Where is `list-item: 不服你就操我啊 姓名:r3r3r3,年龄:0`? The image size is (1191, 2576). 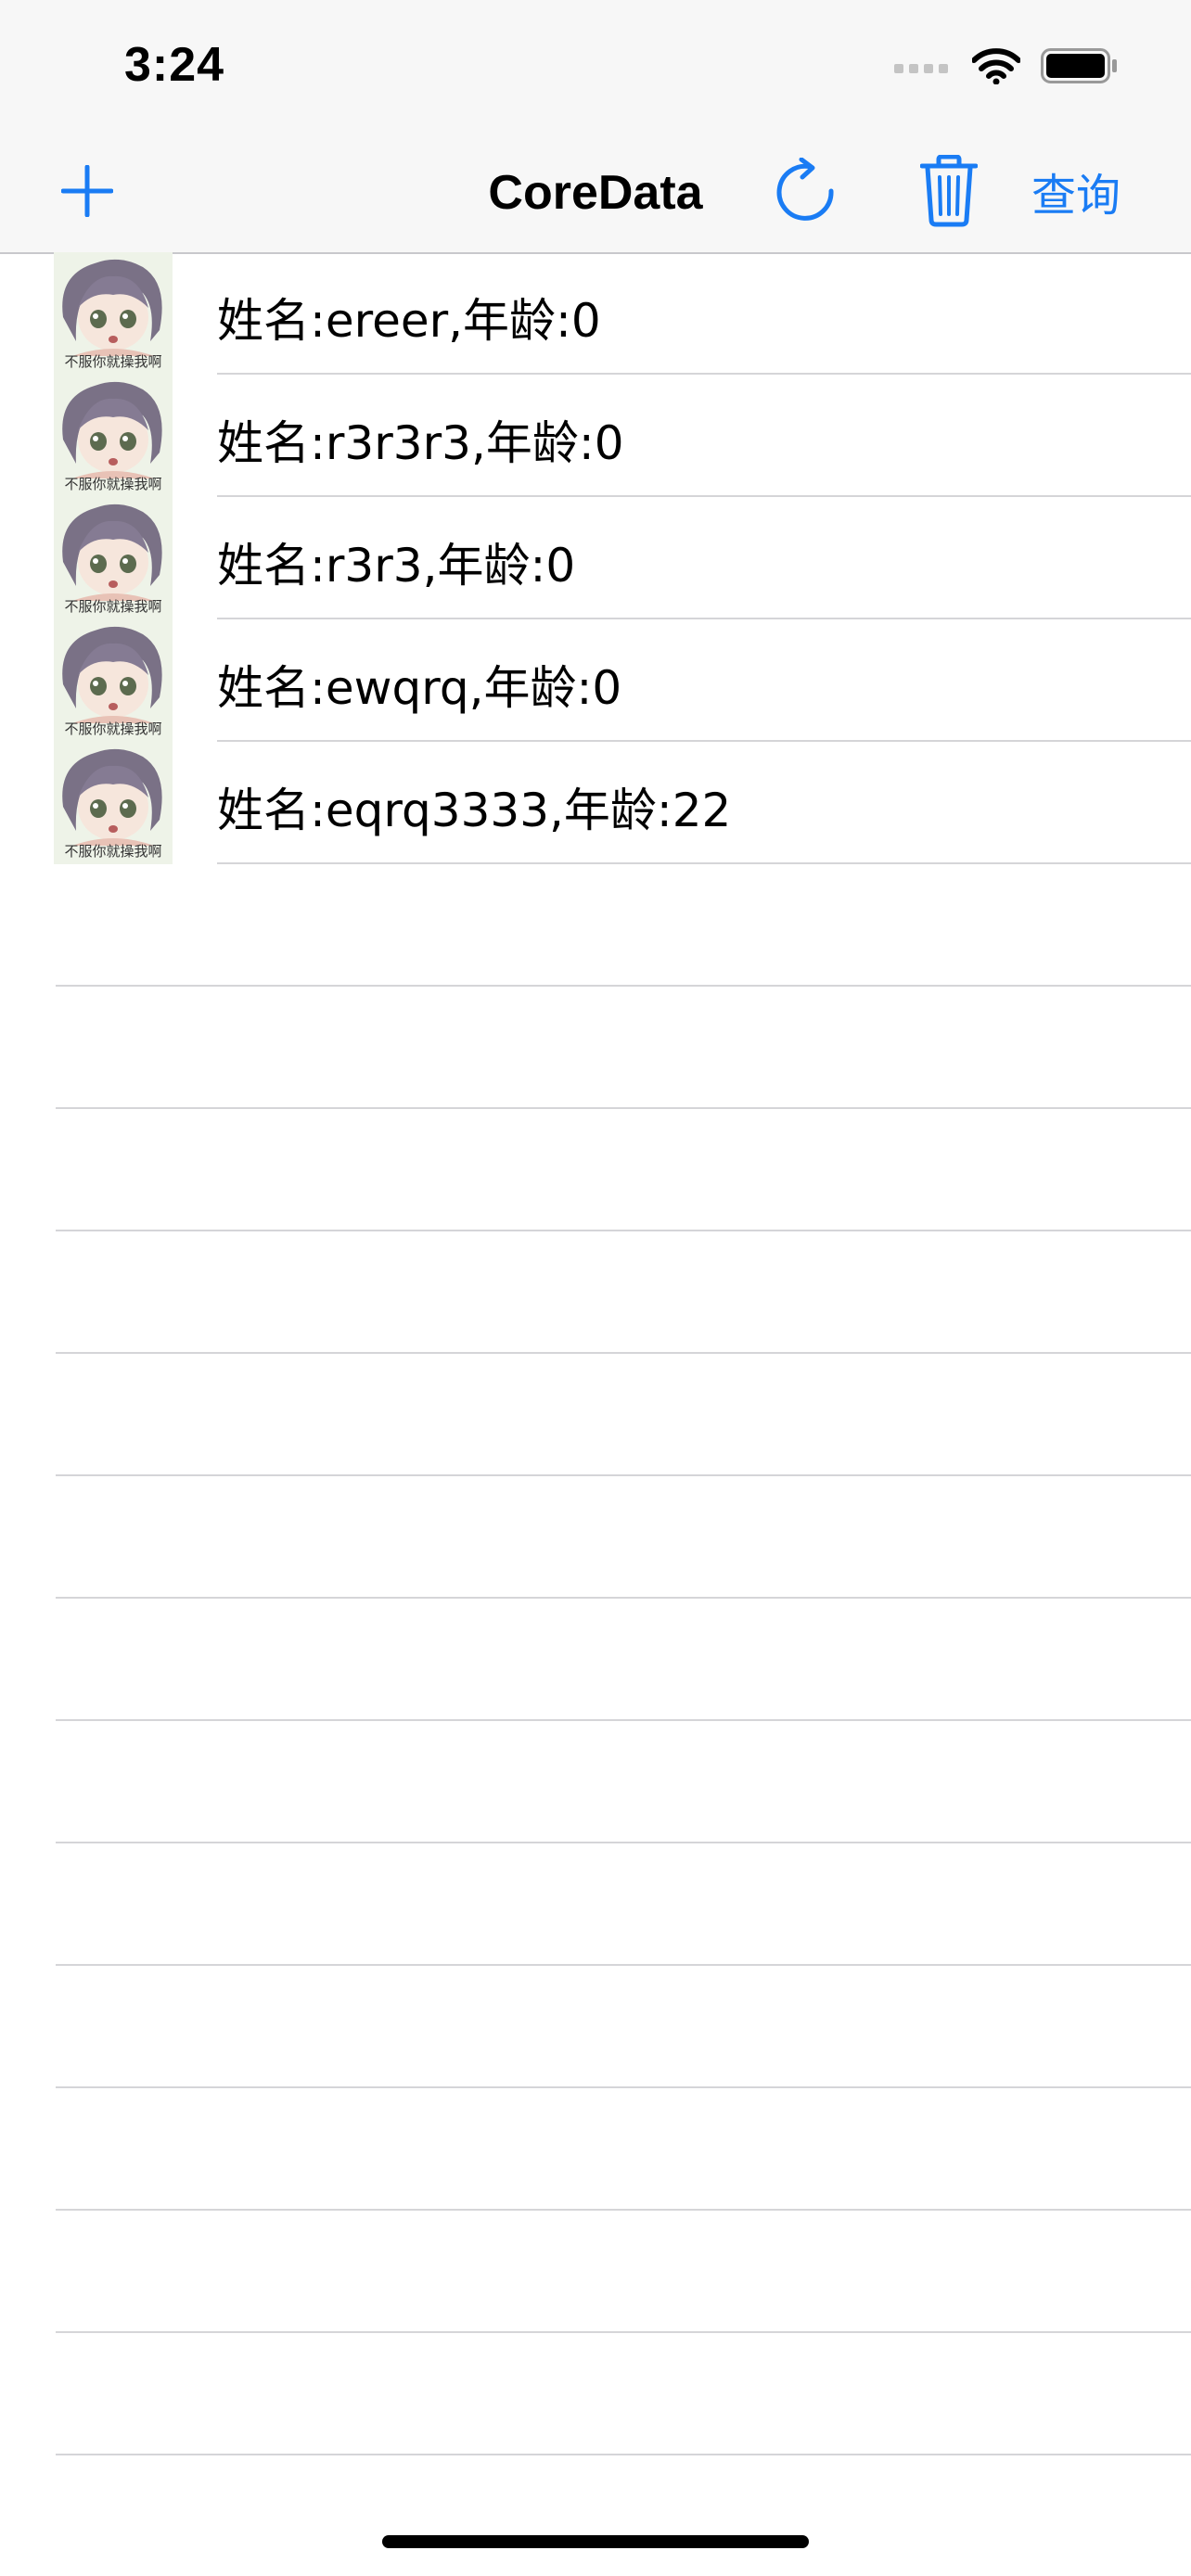 list-item: 不服你就操我啊 姓名:r3r3r3,年龄:0 is located at coordinates (595, 436).